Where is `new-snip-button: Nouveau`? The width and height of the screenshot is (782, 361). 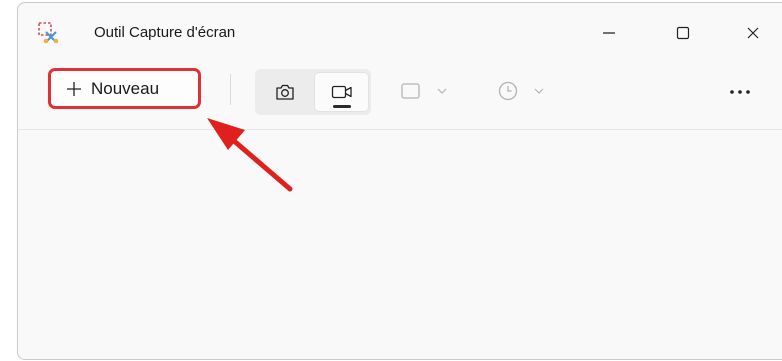 new-snip-button: Nouveau is located at coordinates (124, 88).